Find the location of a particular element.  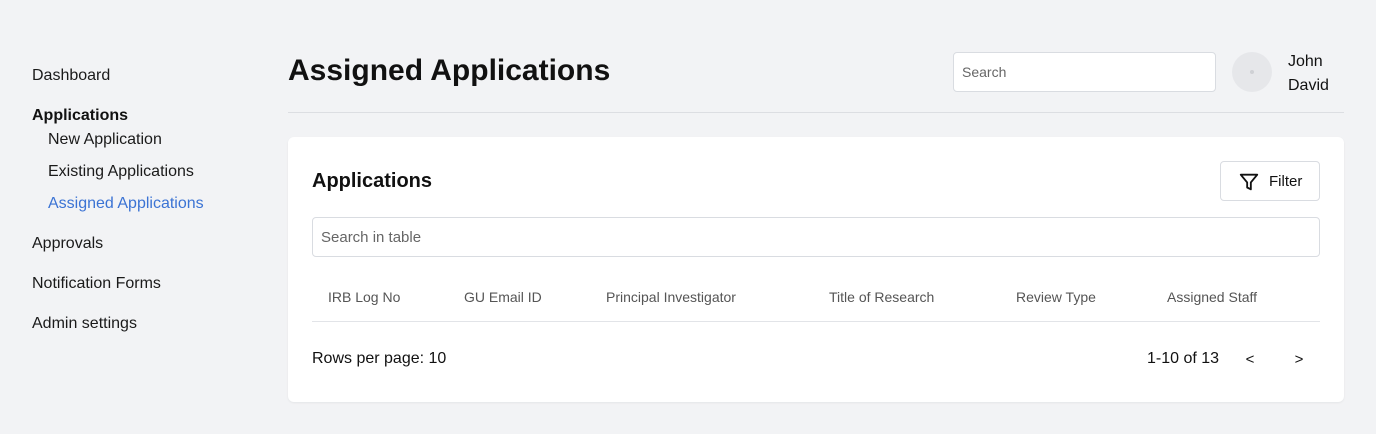

rows-per-page-select: Rows per page: 10 is located at coordinates (379, 359).